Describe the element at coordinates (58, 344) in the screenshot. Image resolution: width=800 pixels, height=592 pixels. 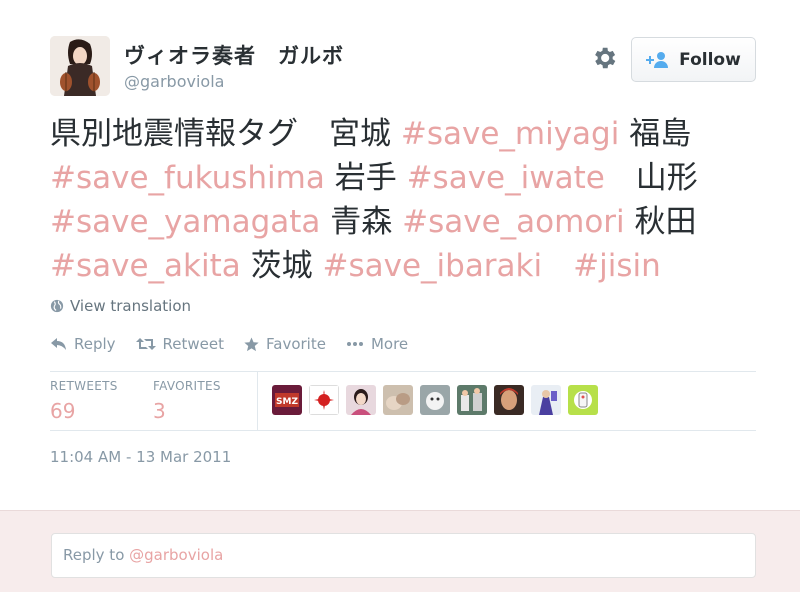
I see `reply-icon` at that location.